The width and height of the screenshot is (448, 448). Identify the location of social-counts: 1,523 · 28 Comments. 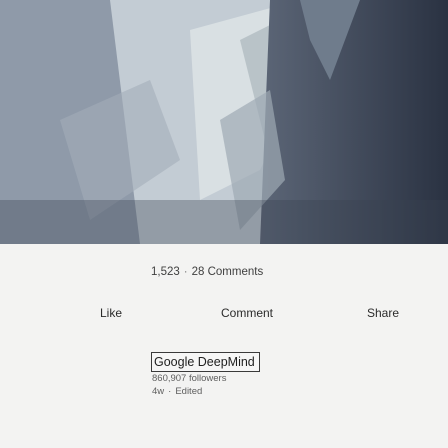
(207, 272).